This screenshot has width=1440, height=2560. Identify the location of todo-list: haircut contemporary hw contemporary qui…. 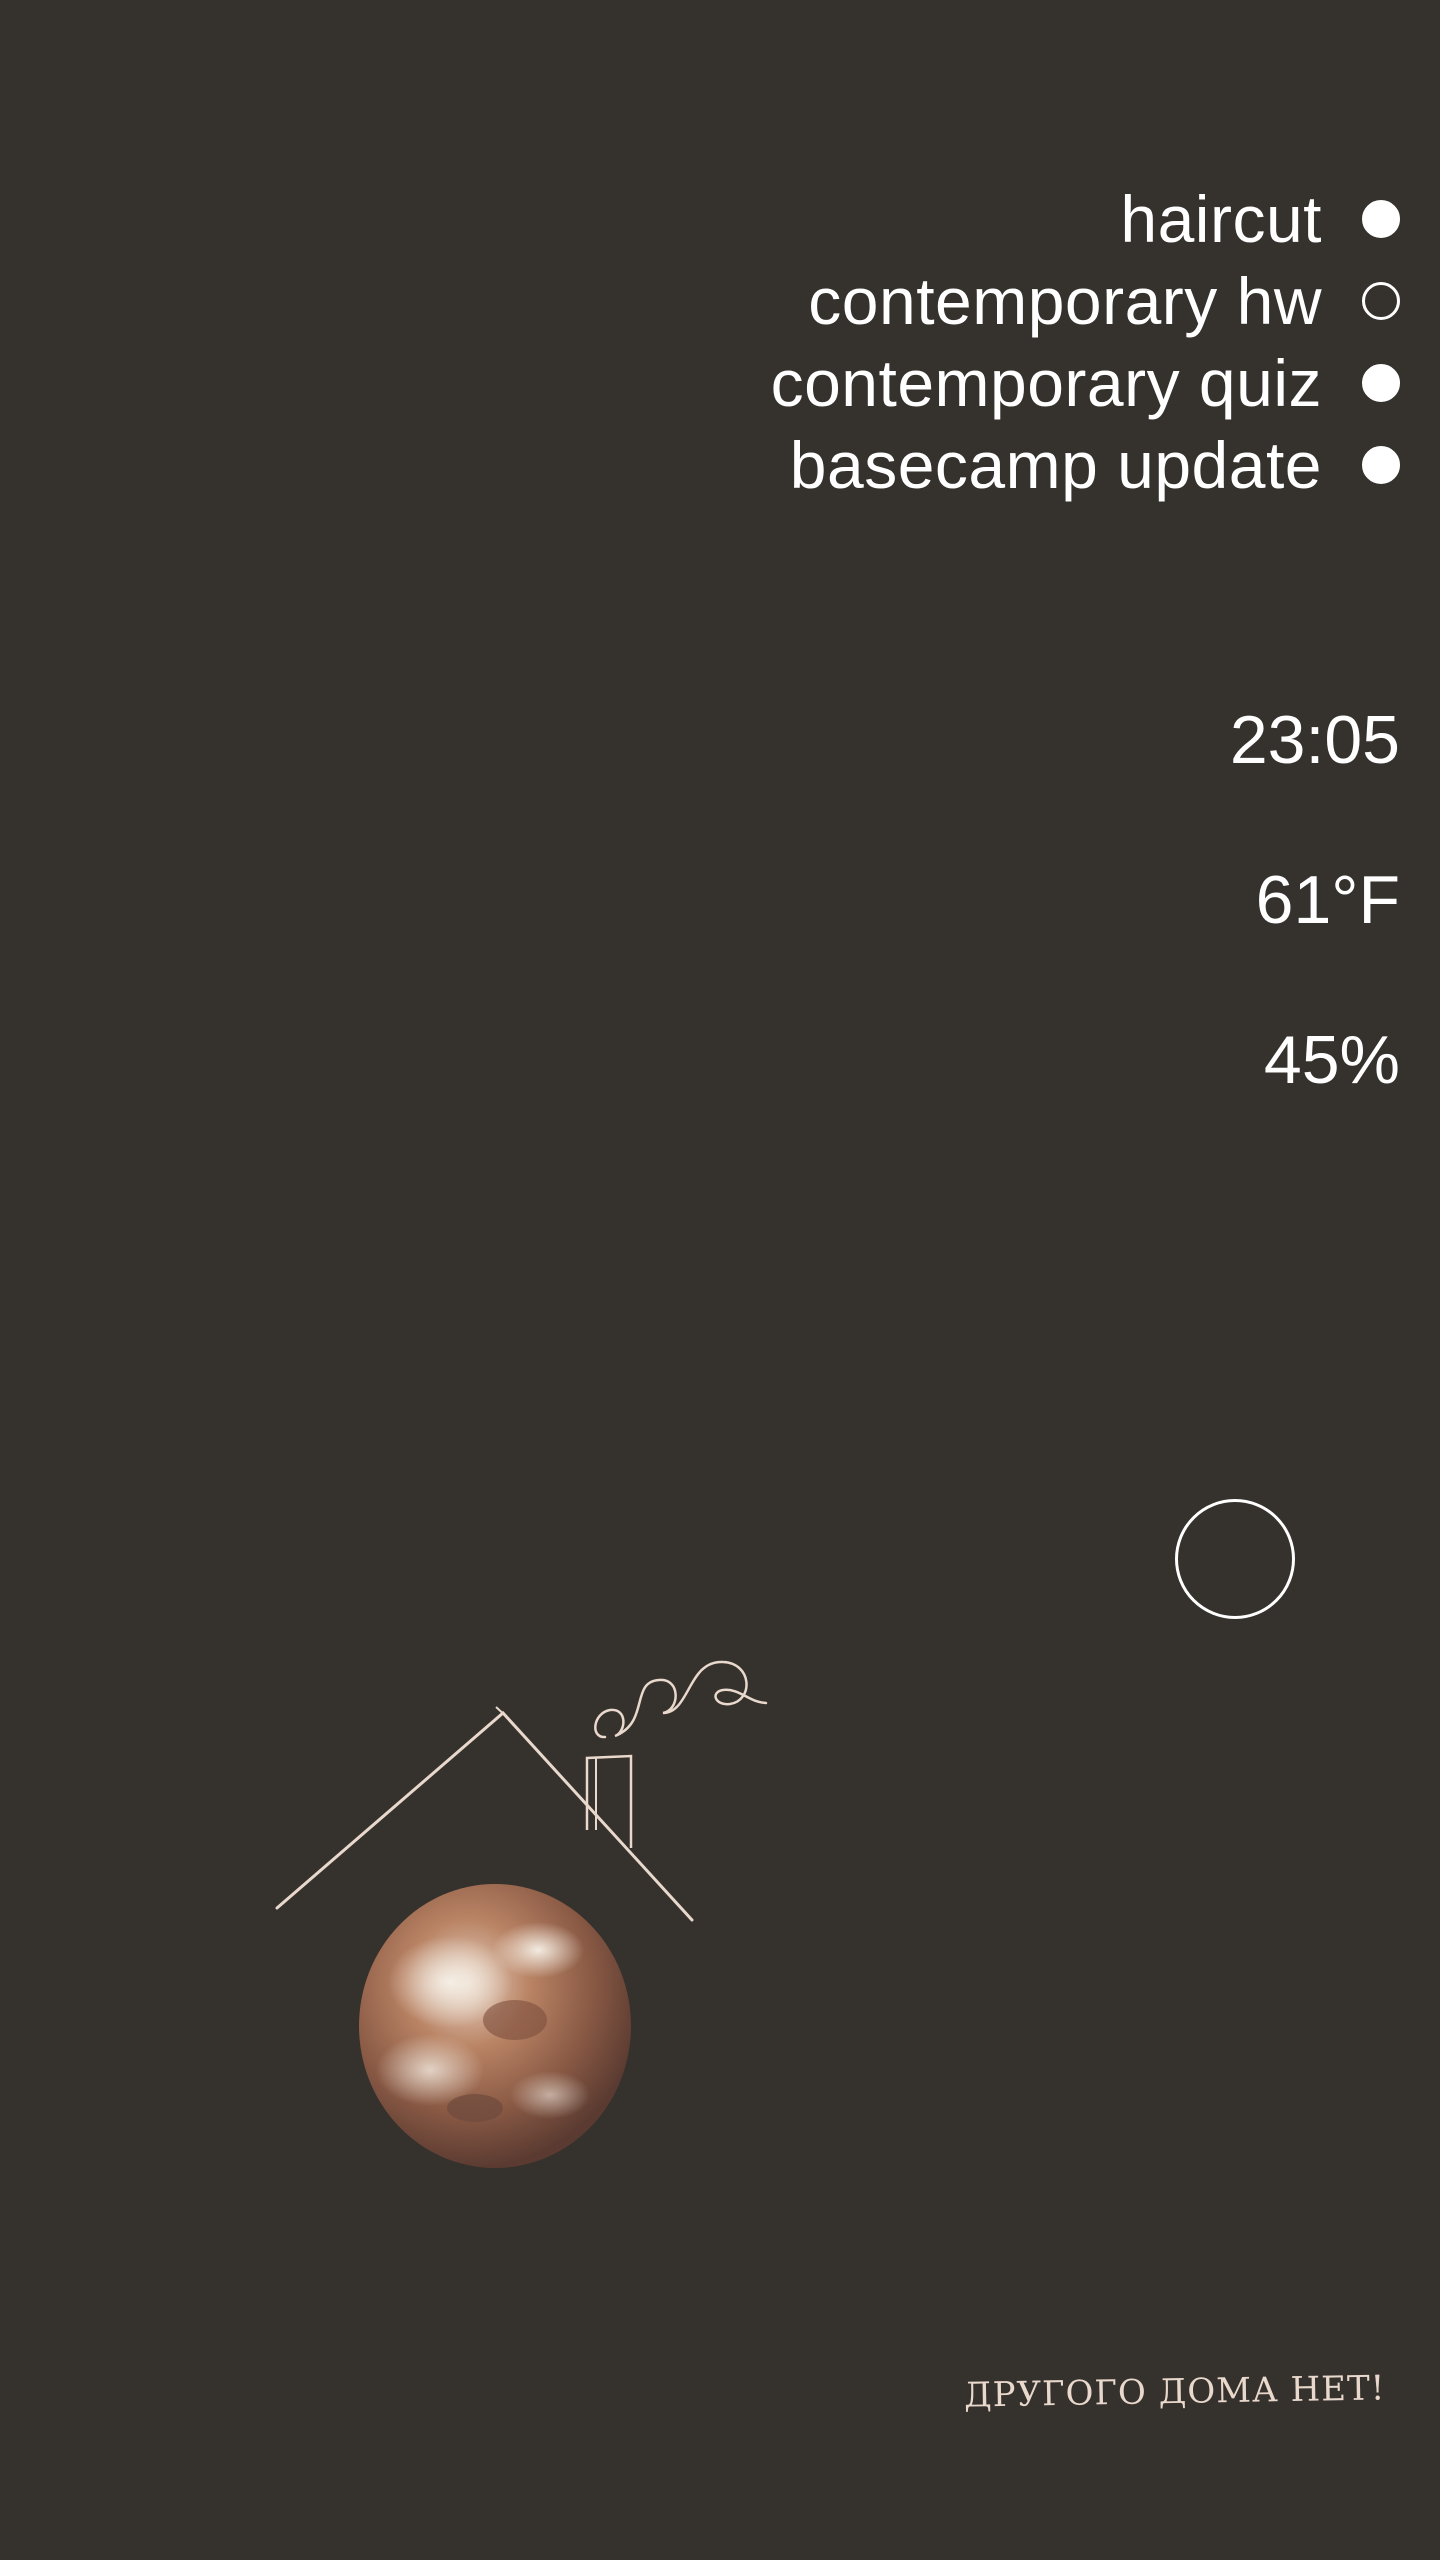
(900, 342).